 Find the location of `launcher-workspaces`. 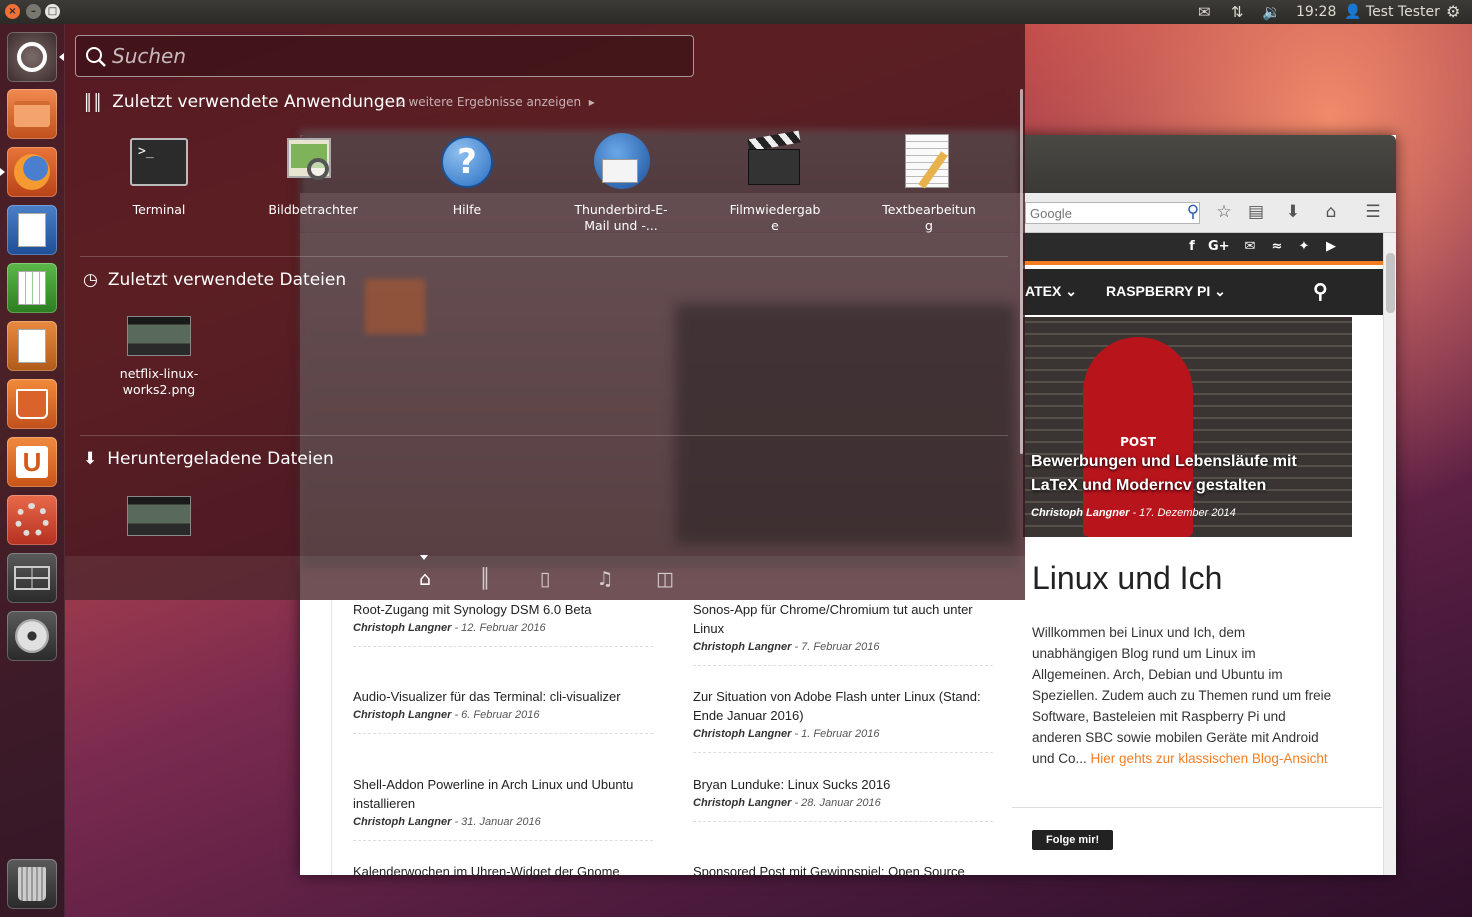

launcher-workspaces is located at coordinates (32, 578).